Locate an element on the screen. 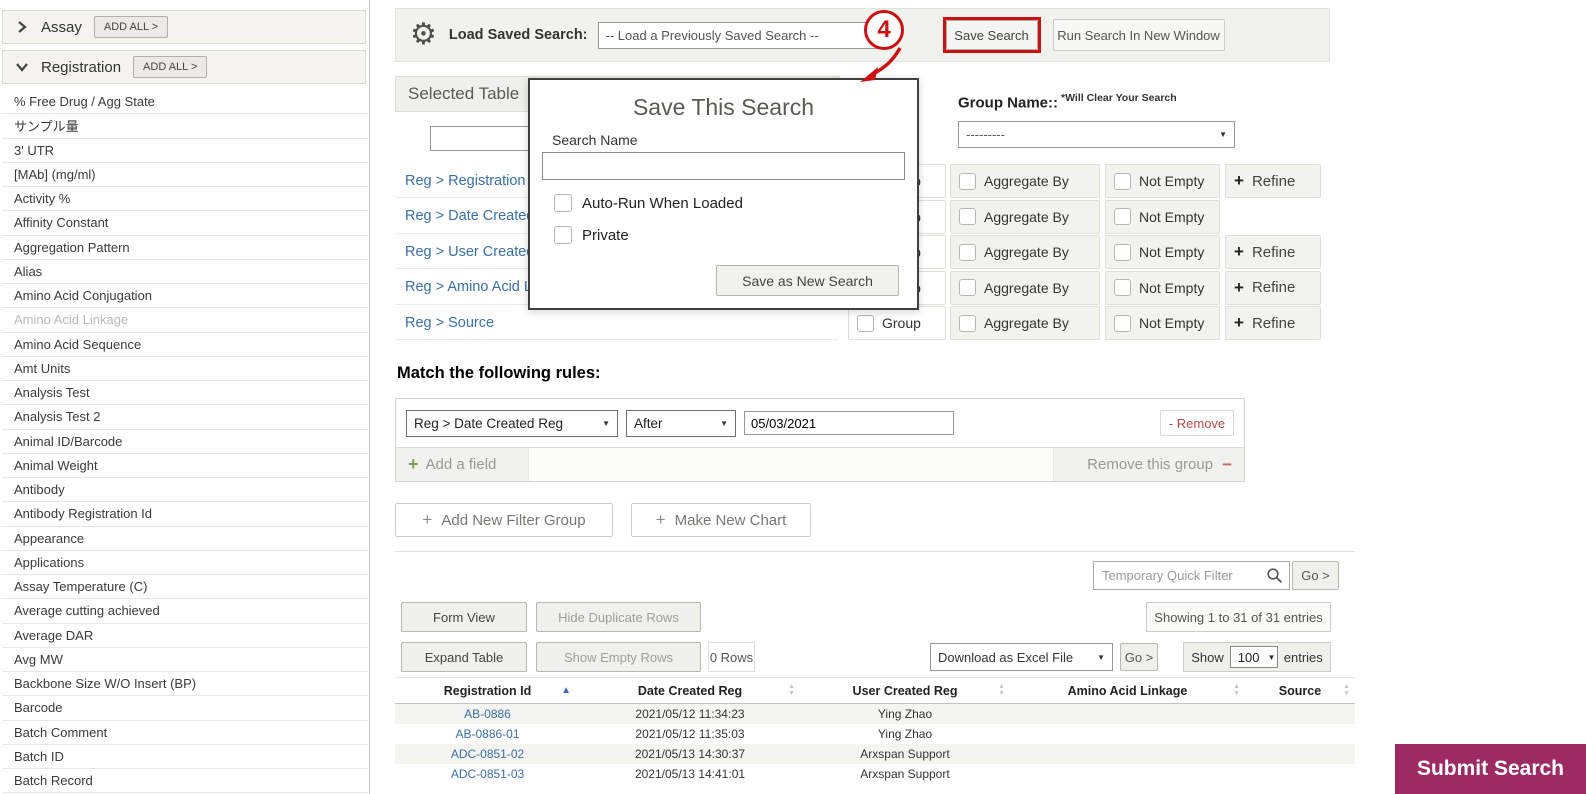 The image size is (1586, 794). table-row: AB-0886-01 2021/05/12 11:35:03 Ying Zhao is located at coordinates (875, 734).